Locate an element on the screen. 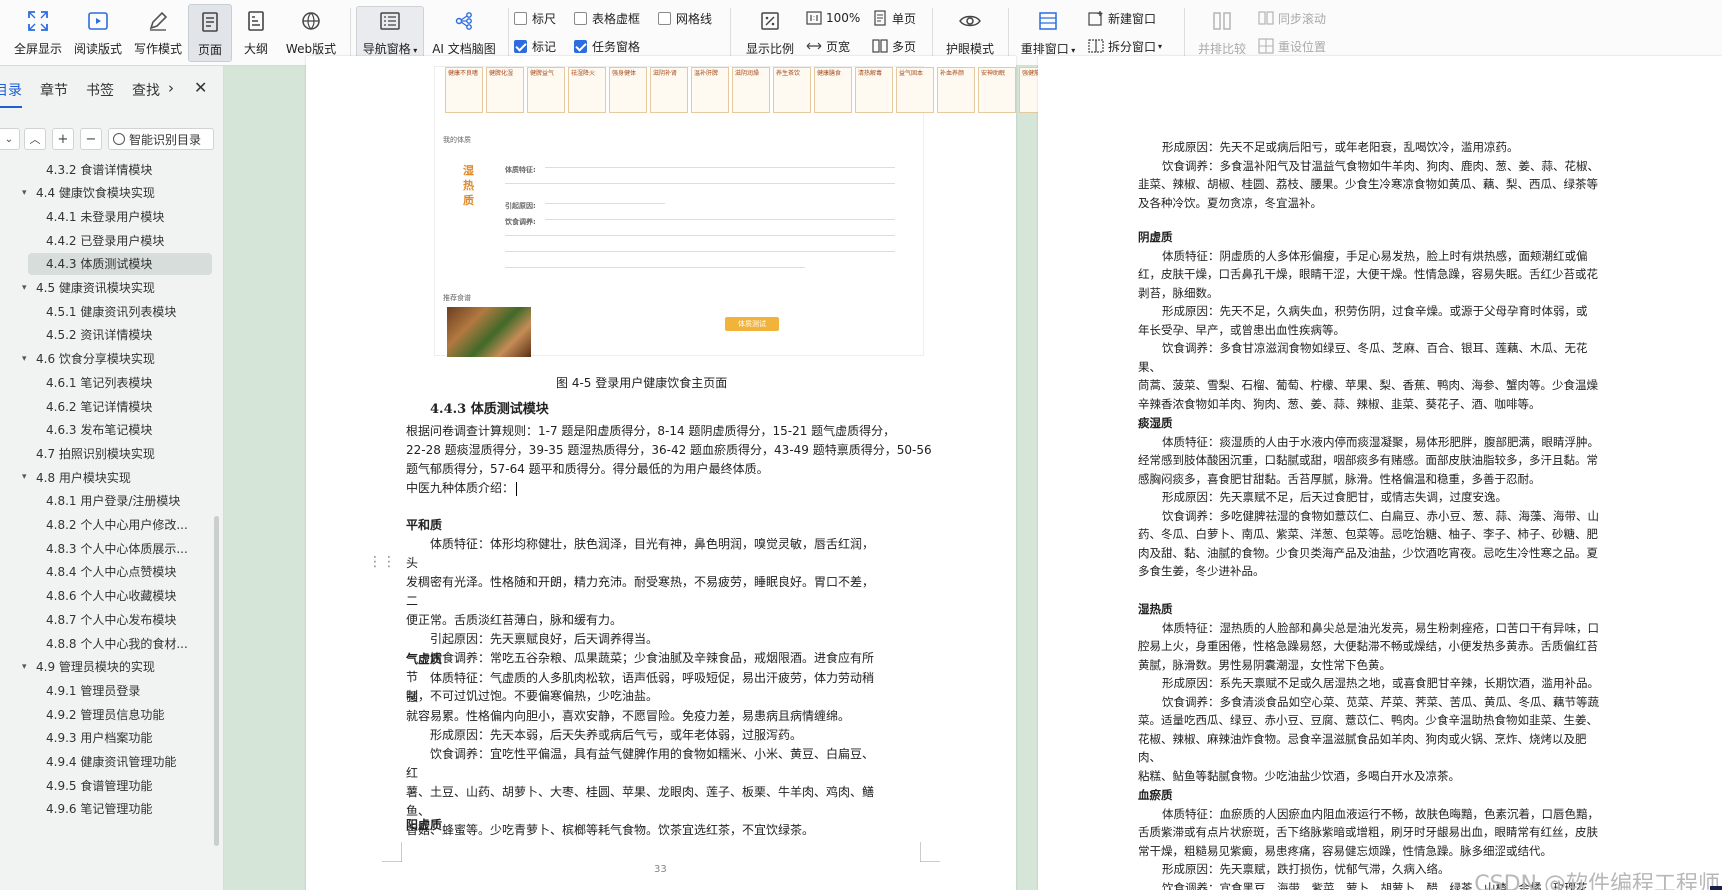 The height and width of the screenshot is (890, 1722). outline-button: 大纲 is located at coordinates (256, 33).